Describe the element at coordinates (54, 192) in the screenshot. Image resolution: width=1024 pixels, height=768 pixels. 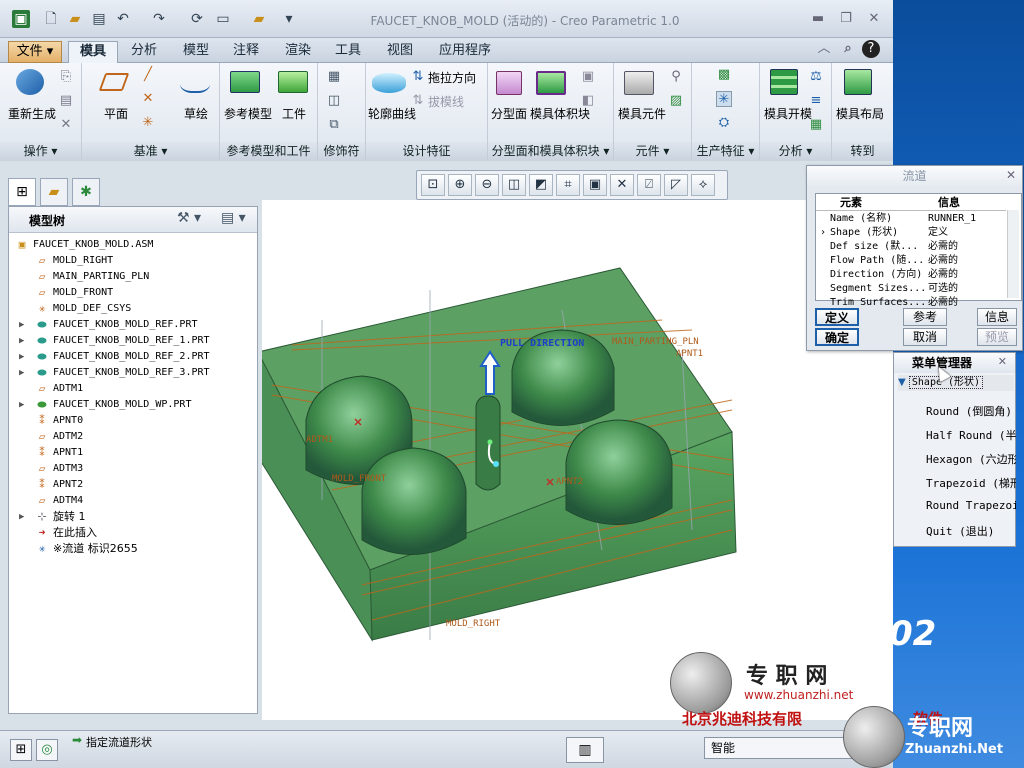
I see `folder-browser-tab-icon: ▰` at that location.